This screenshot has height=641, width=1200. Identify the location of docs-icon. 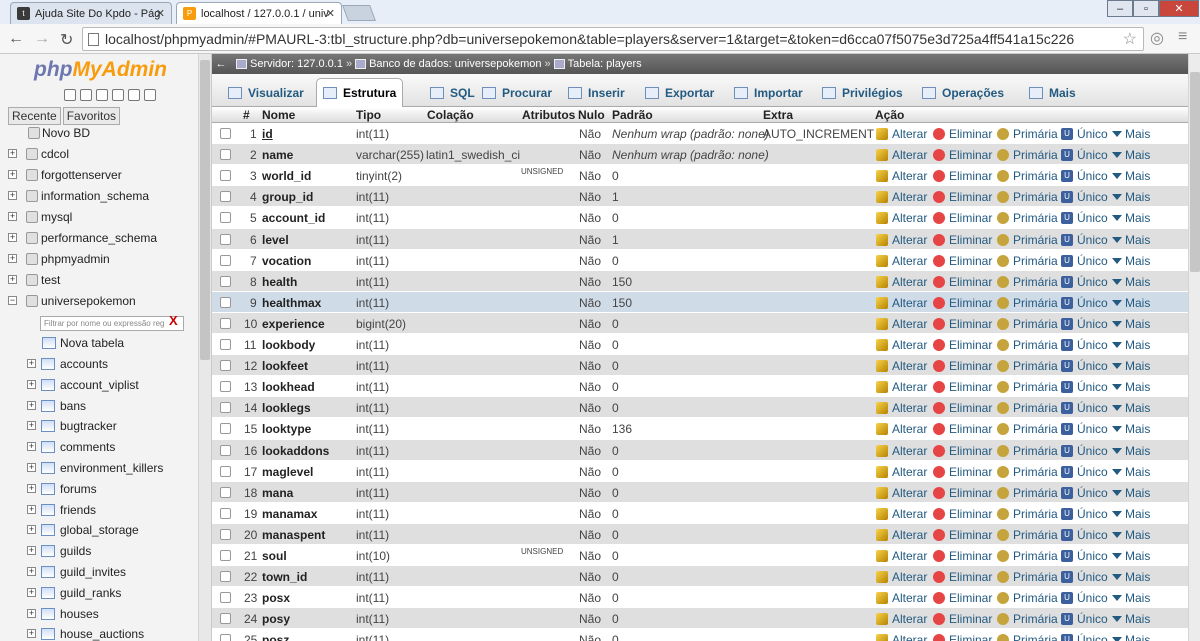
(118, 95).